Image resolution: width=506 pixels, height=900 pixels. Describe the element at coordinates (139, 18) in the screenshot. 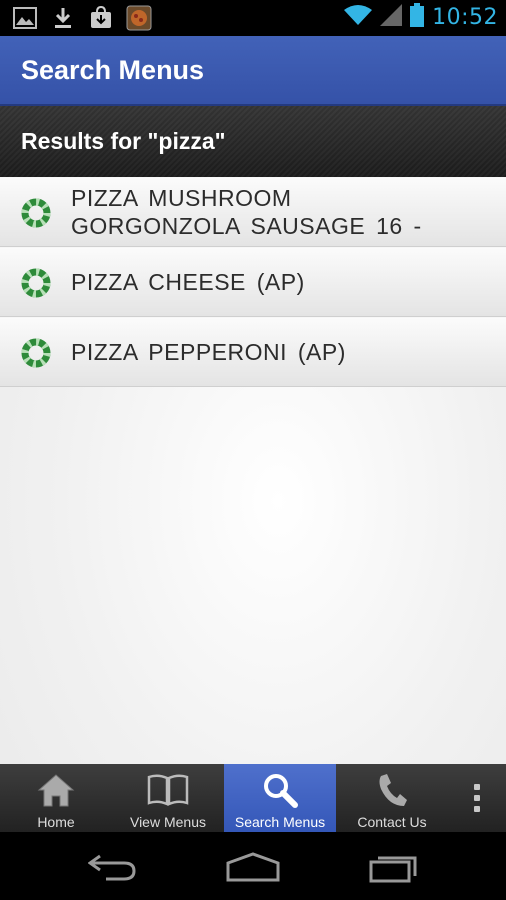

I see `app-thumbnail-icon` at that location.